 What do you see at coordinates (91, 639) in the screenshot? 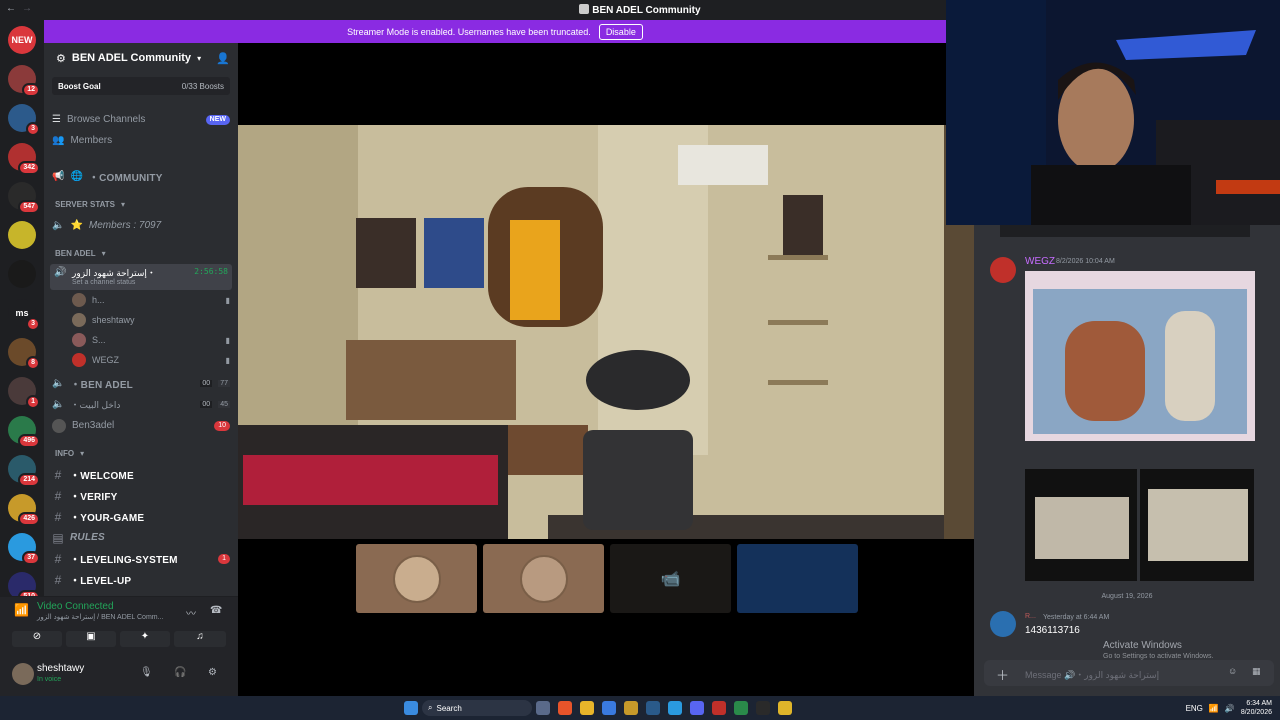
I see `screen-share-button: ▣` at bounding box center [91, 639].